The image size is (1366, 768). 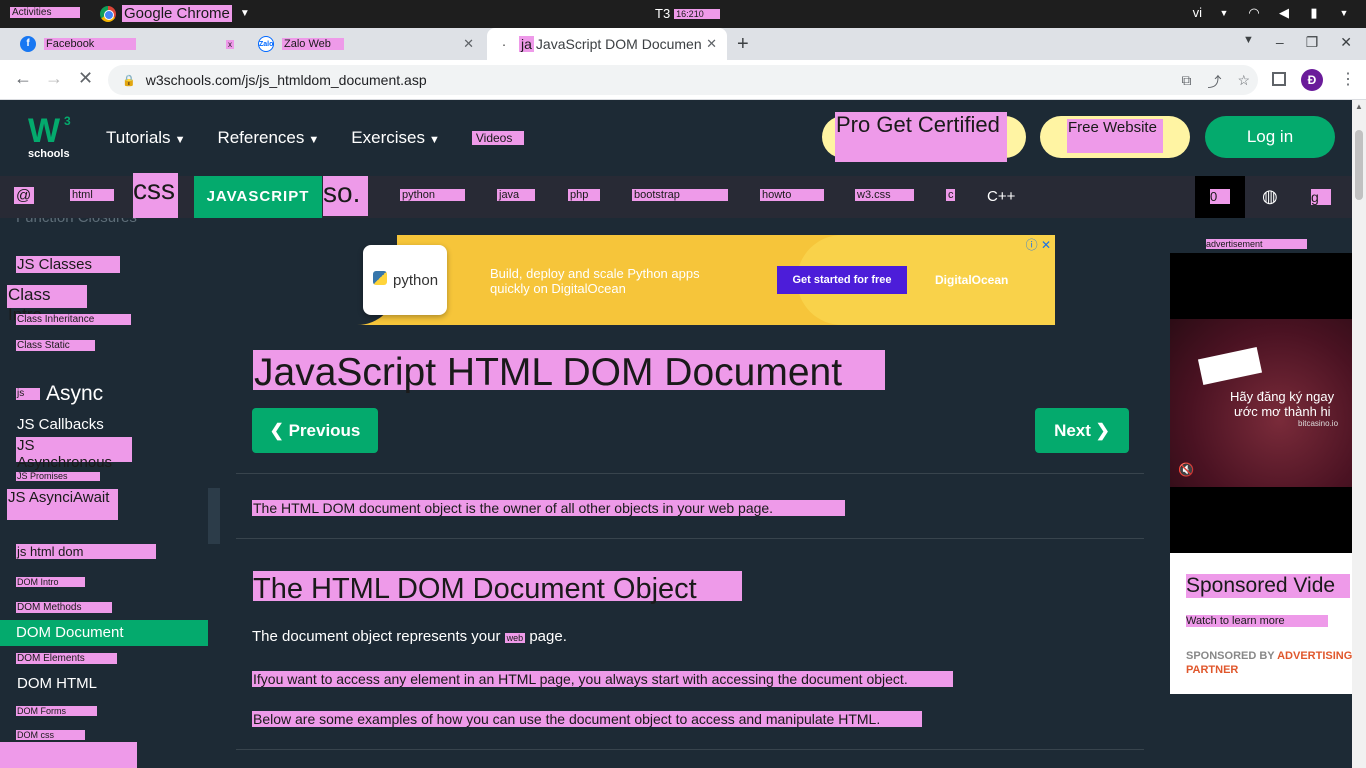 What do you see at coordinates (51, 137) in the screenshot?
I see `w3schools-logo: W 3 schools` at bounding box center [51, 137].